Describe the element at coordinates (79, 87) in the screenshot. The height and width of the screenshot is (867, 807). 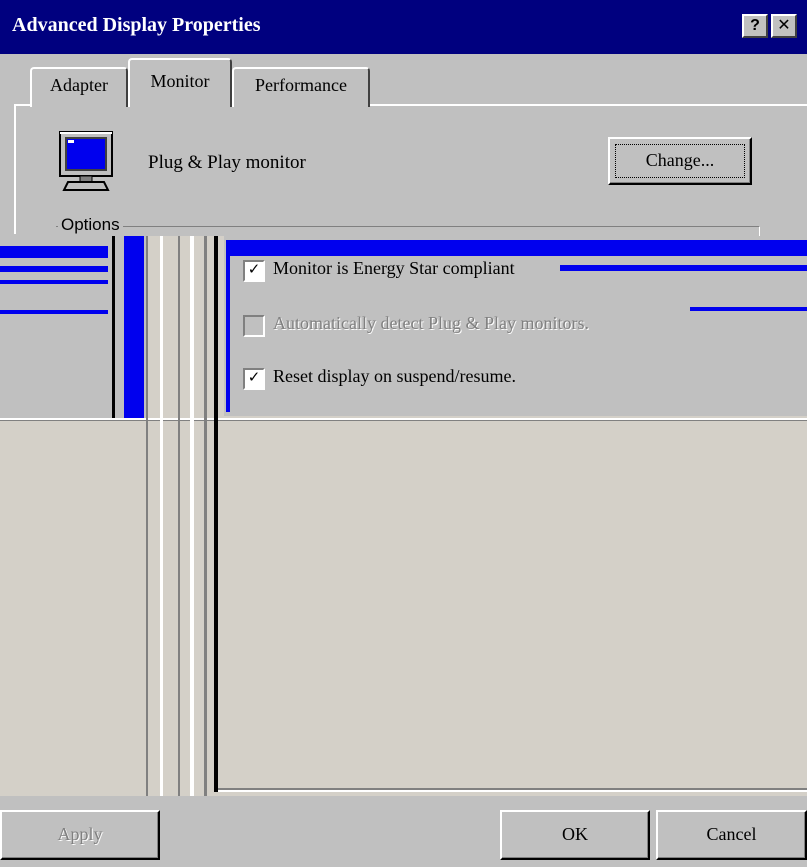
I see `tab-adapter: Adapter` at that location.